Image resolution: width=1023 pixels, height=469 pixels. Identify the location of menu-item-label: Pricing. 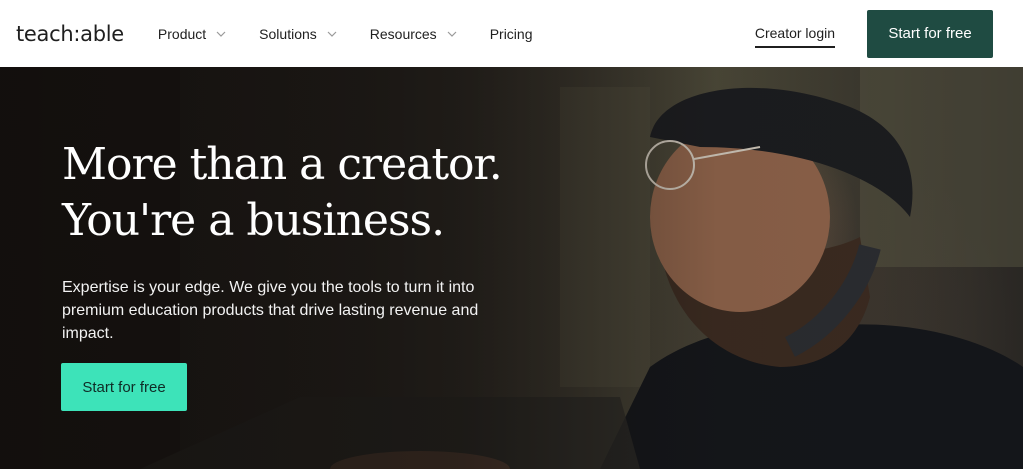
(511, 33).